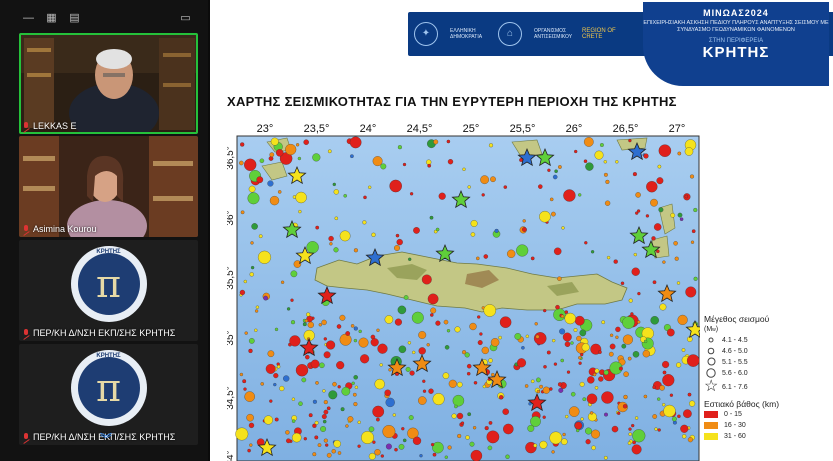 The width and height of the screenshot is (833, 461). Describe the element at coordinates (28, 18) in the screenshot. I see `minimize-icon: —` at that location.